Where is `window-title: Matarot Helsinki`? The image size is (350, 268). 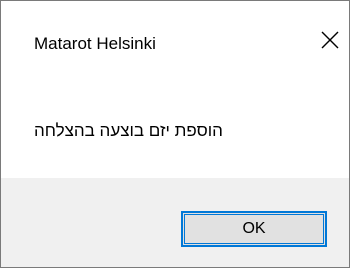 window-title: Matarot Helsinki is located at coordinates (95, 43).